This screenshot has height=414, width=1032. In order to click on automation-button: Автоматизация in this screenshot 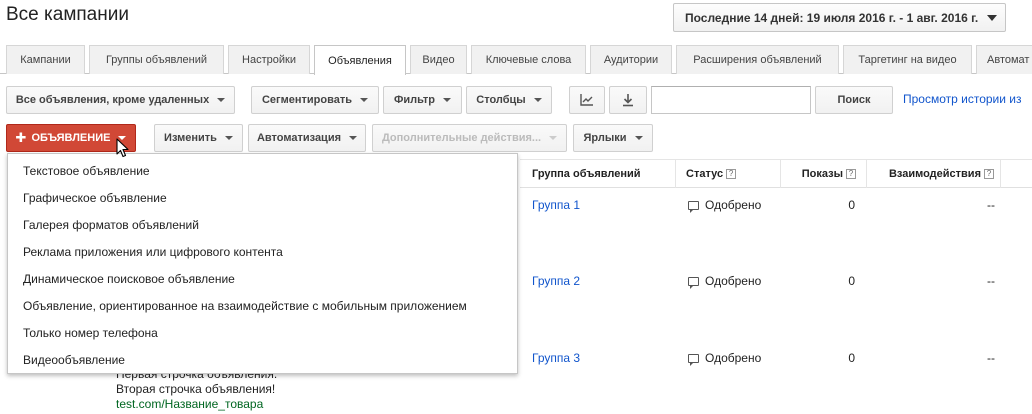, I will do `click(307, 138)`.